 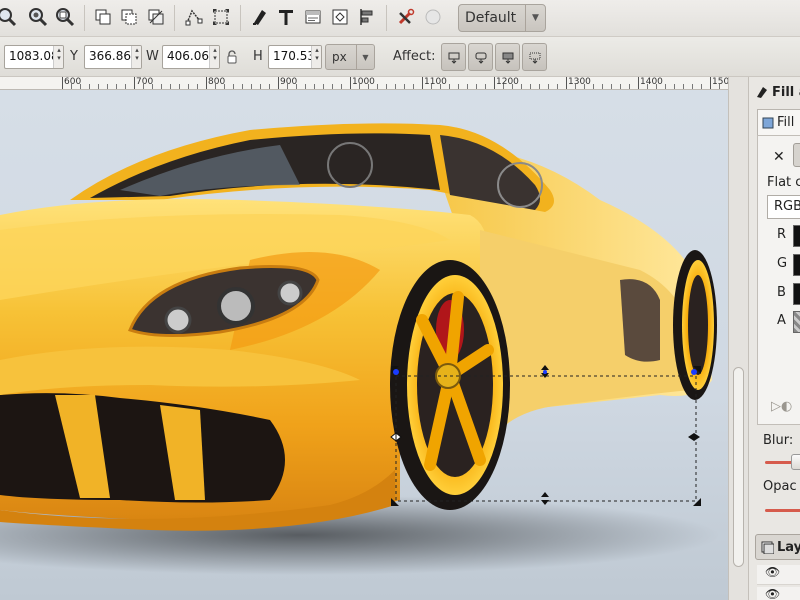 I want to click on dock-title: Fill a, so click(x=777, y=92).